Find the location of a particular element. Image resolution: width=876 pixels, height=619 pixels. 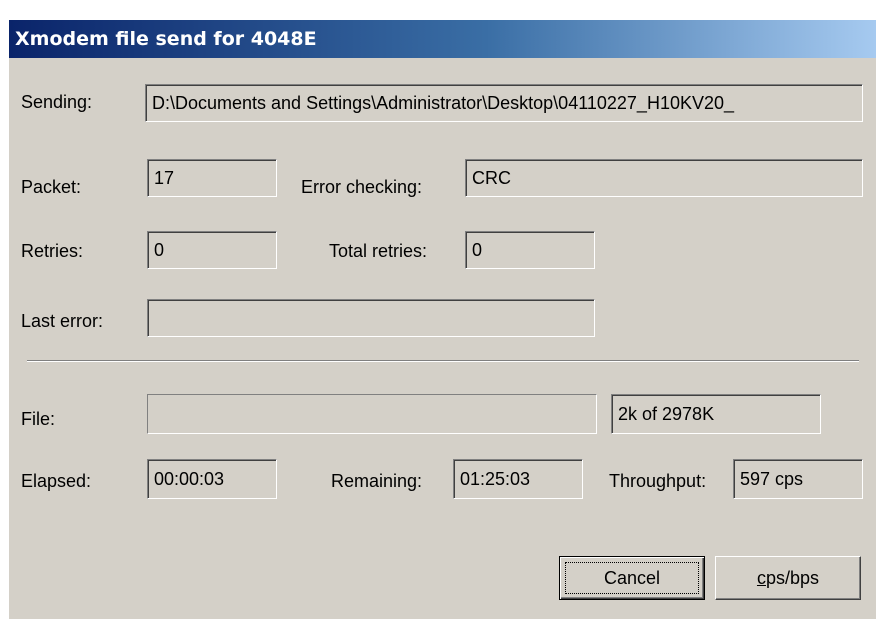

remaining-field: 01:25:03 is located at coordinates (518, 479).